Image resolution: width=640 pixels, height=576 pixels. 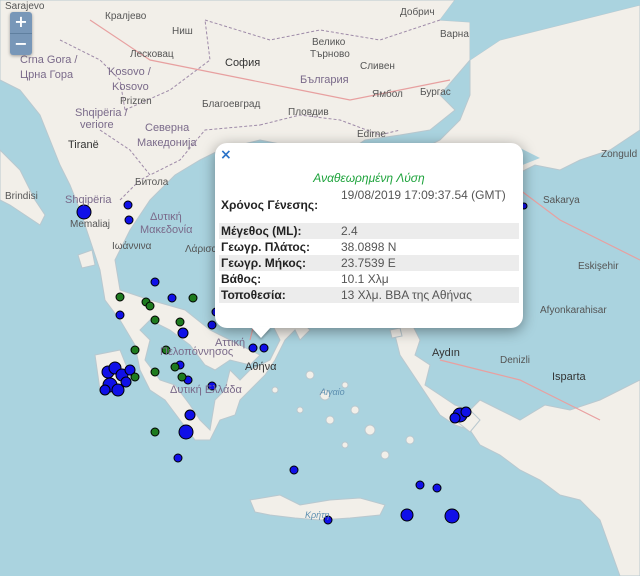 What do you see at coordinates (429, 295) in the screenshot?
I see `location-value: 13 Χλμ. ΒΒΑ της Αθήνας` at bounding box center [429, 295].